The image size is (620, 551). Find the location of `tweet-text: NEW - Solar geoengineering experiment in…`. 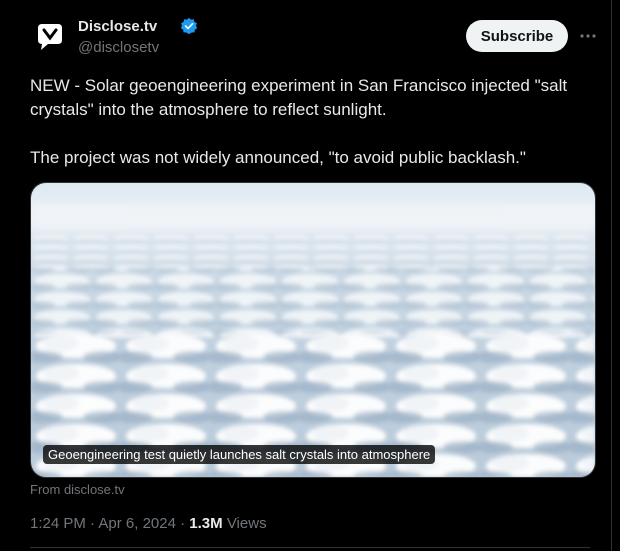

tweet-text: NEW - Solar geoengineering experiment in… is located at coordinates (299, 121).